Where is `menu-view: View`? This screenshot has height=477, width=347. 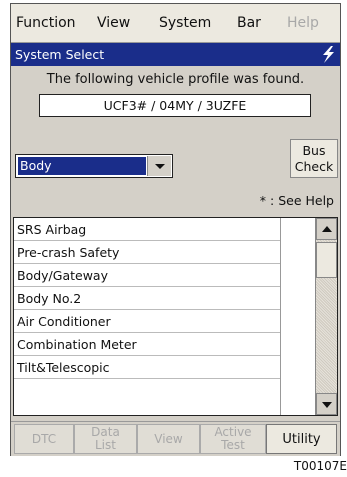
menu-view: View is located at coordinates (113, 23).